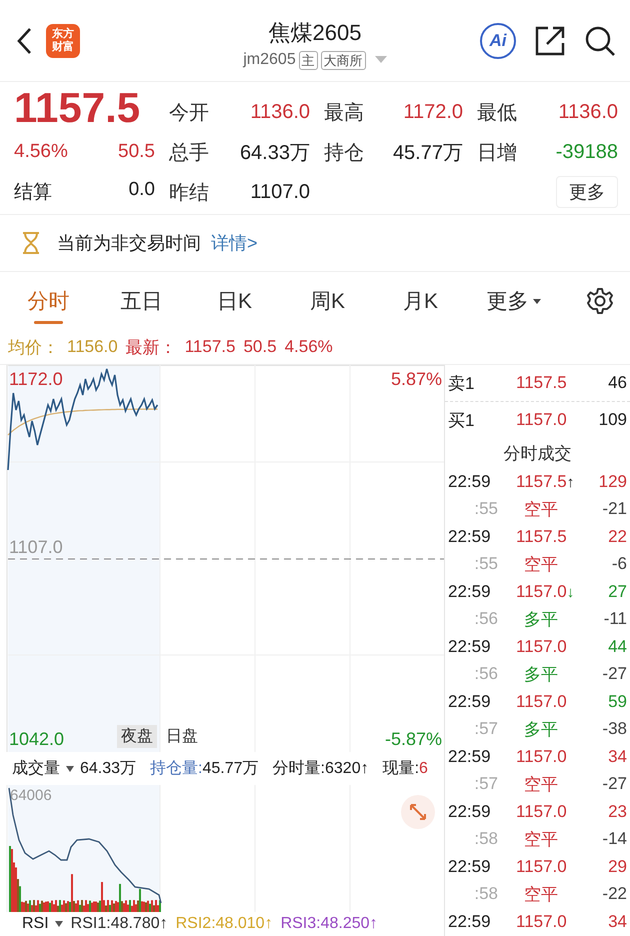 This screenshot has height=936, width=630. I want to click on expand-icon, so click(418, 812).